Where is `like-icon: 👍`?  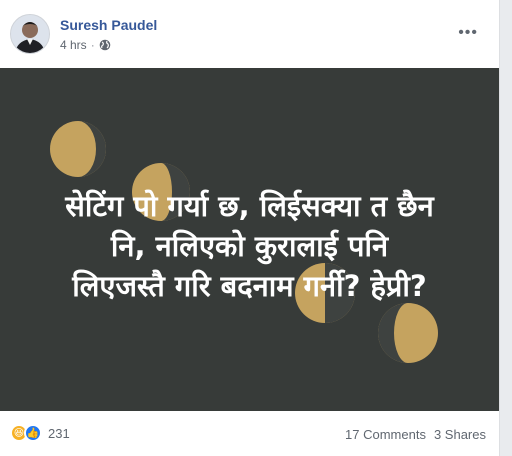
like-icon: 👍 is located at coordinates (33, 433).